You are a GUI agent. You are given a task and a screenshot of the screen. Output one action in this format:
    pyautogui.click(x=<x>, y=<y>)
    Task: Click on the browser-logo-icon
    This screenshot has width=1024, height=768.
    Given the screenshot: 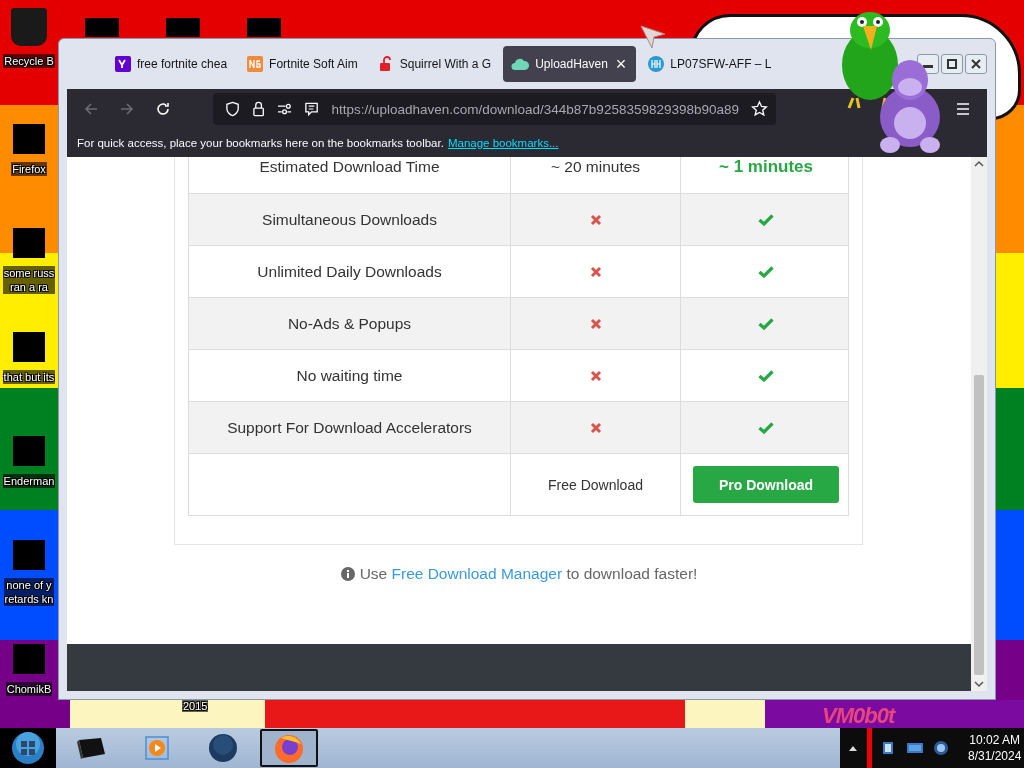 What is the action you would take?
    pyautogui.click(x=289, y=748)
    